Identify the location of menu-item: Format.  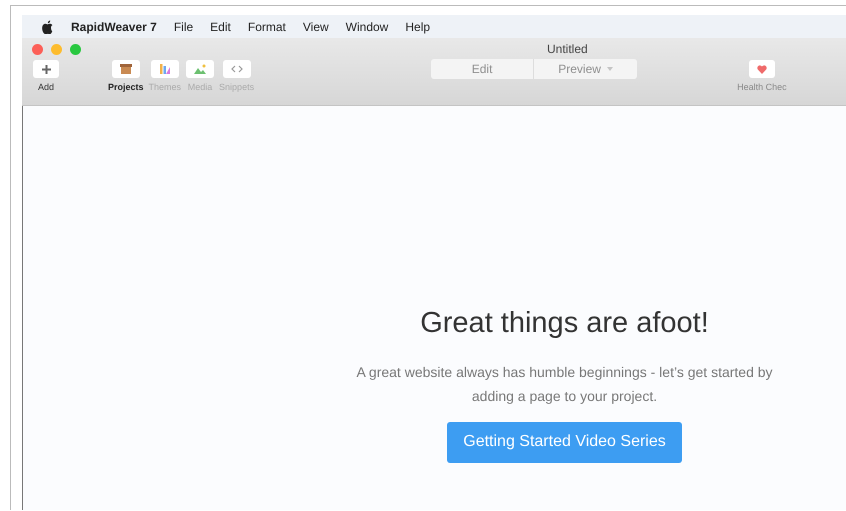
(267, 27).